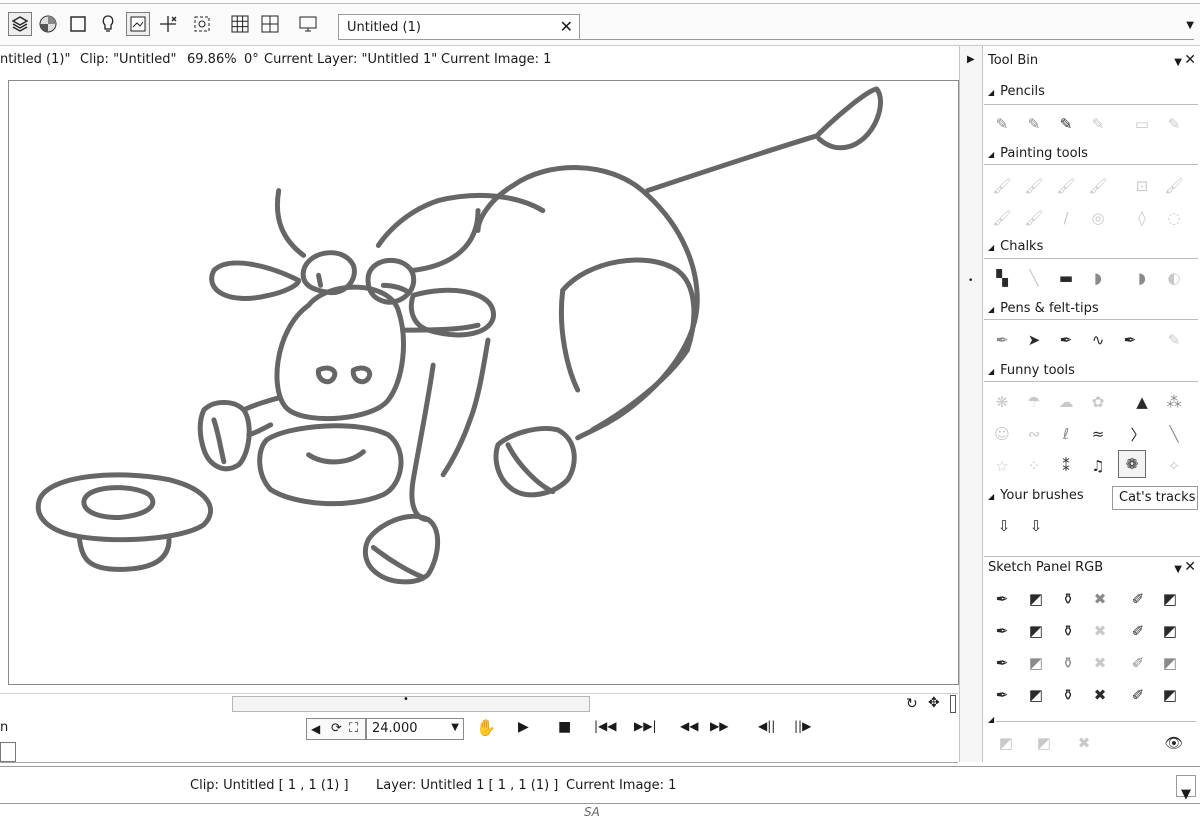 The height and width of the screenshot is (823, 1200). I want to click on scroll-thumb: •, so click(406, 699).